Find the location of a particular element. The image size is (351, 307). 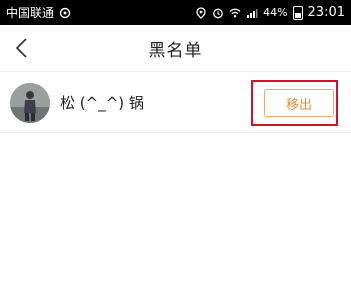

location-icon is located at coordinates (201, 12).